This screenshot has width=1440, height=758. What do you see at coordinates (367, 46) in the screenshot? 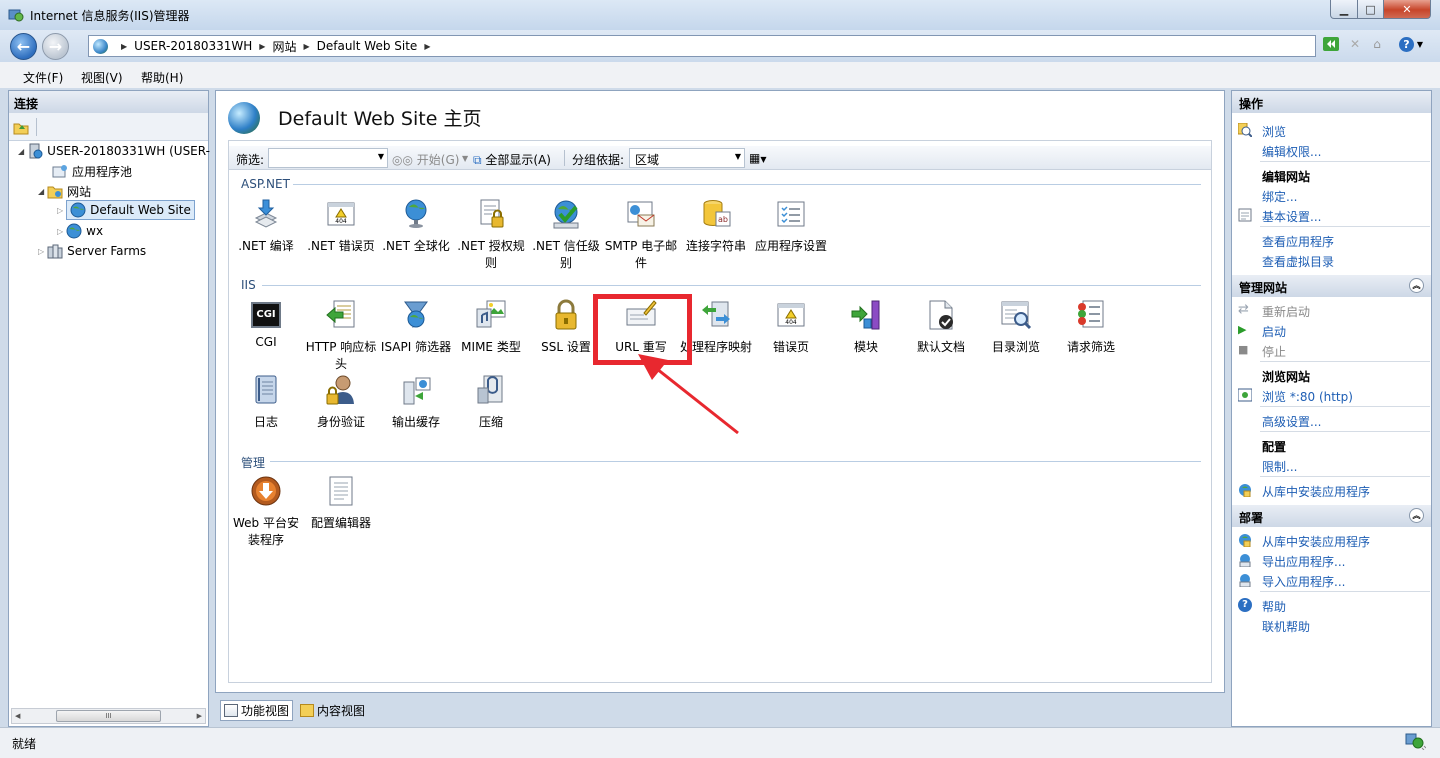
I see `breadcrumb-site: Default Web Site` at bounding box center [367, 46].